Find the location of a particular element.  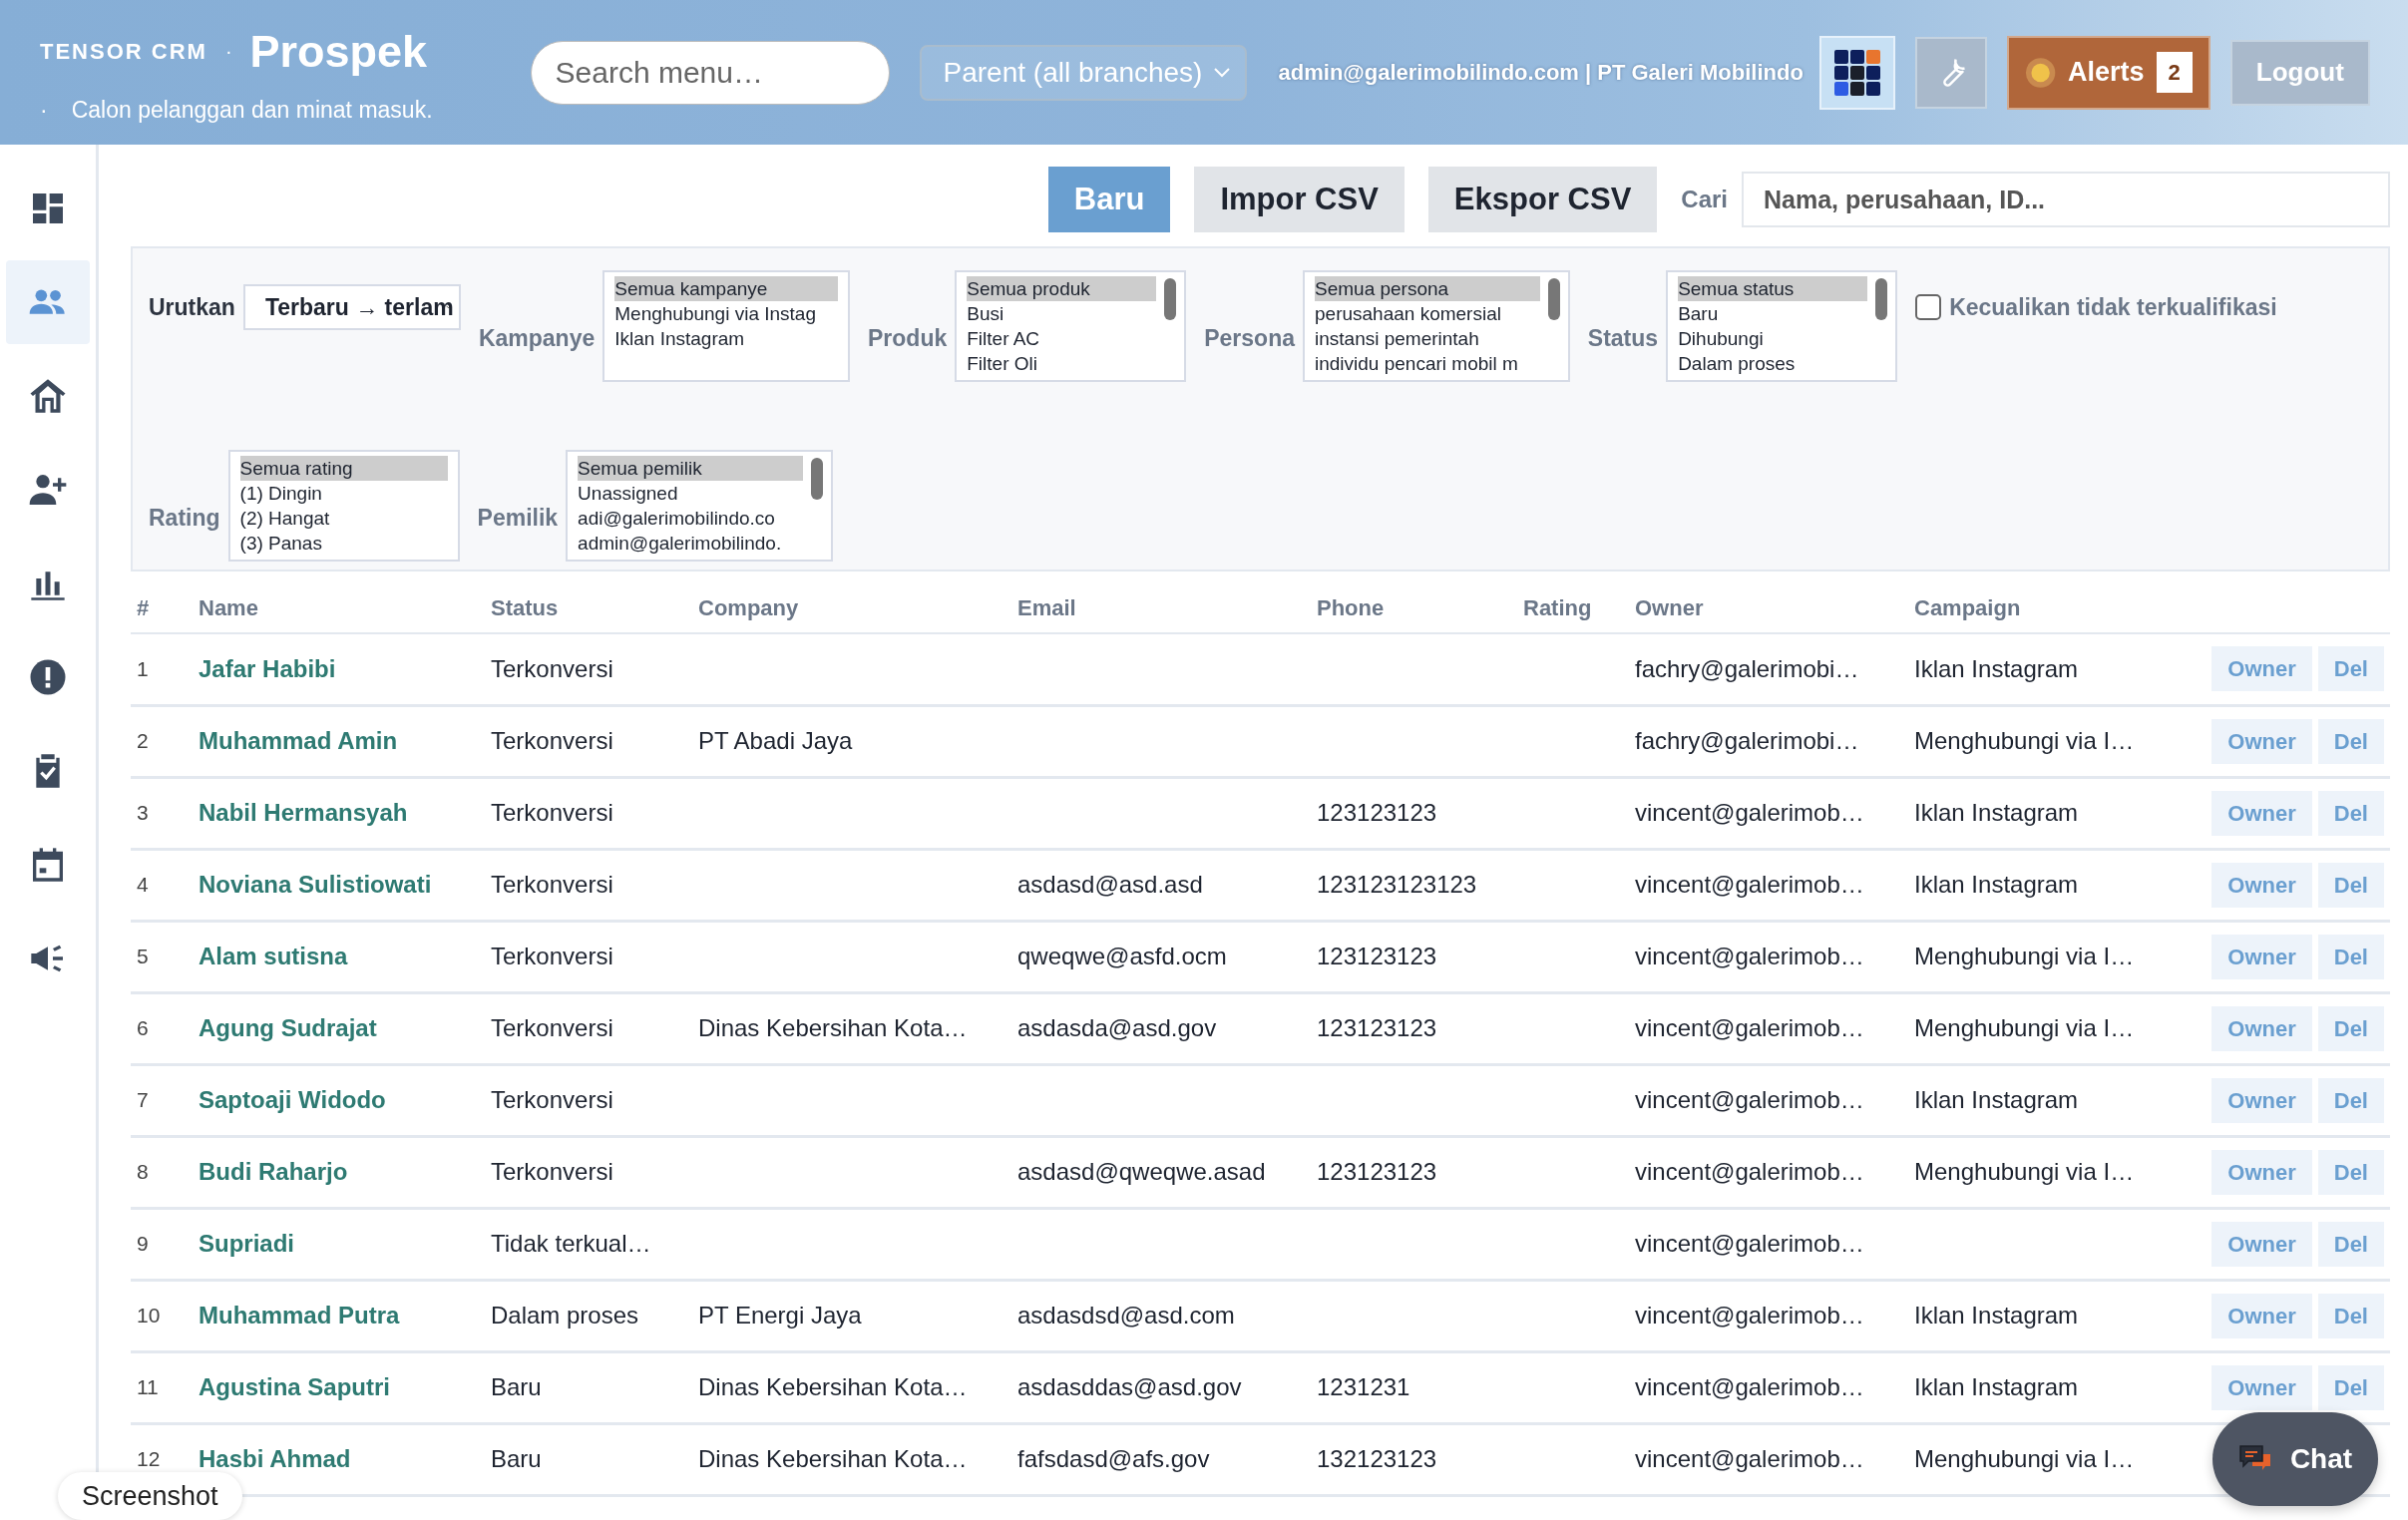

table-cell: 123123123123 is located at coordinates (1414, 885).